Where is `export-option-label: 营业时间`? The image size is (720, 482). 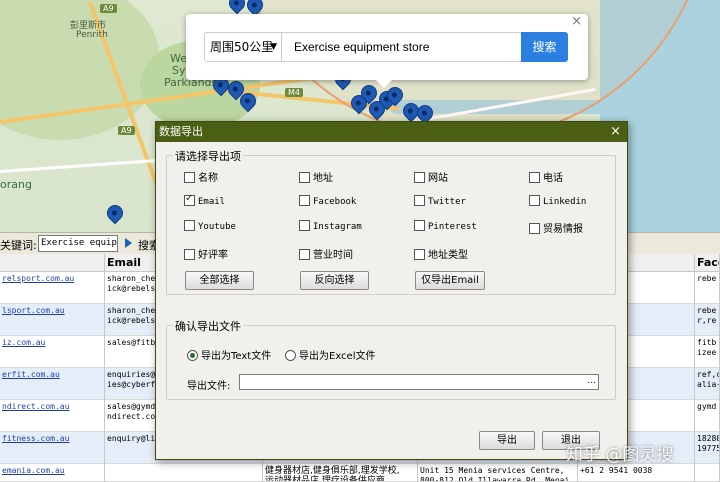
export-option-label: 营业时间 is located at coordinates (333, 255).